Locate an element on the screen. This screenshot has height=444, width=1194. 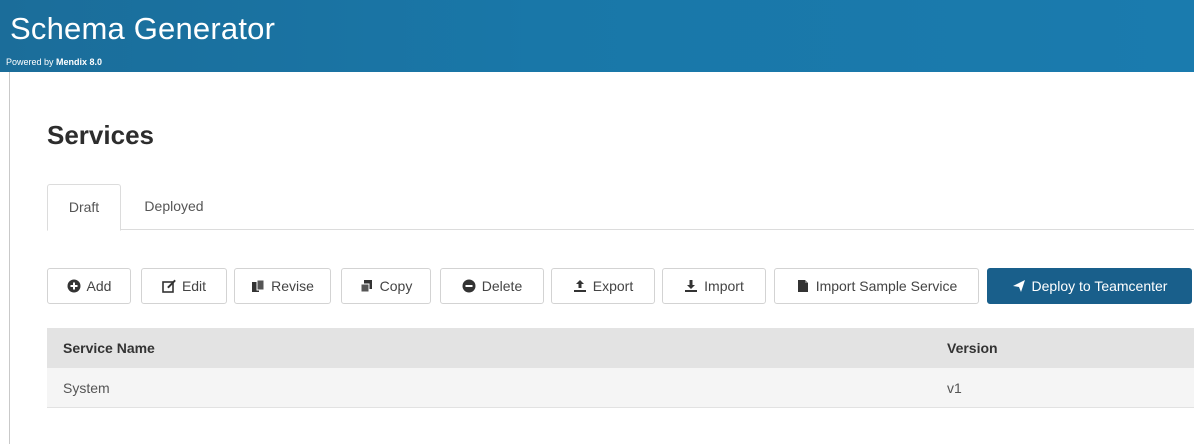
revise-label: Revise is located at coordinates (292, 286).